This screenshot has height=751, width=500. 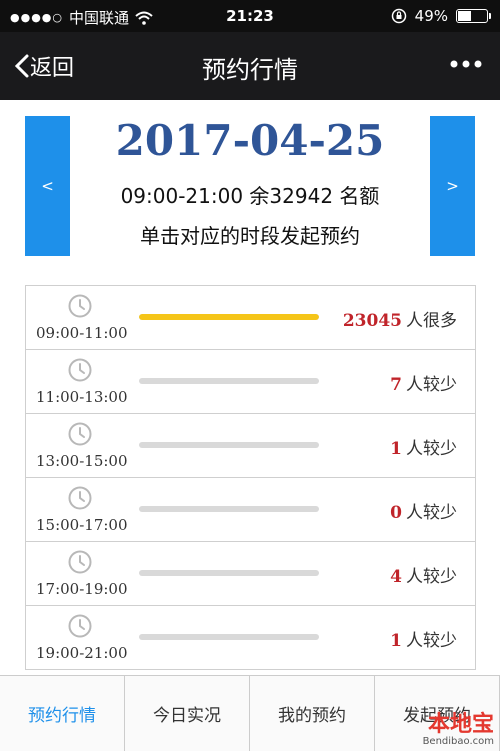 I want to click on tab-today: 今日实况, so click(x=187, y=713).